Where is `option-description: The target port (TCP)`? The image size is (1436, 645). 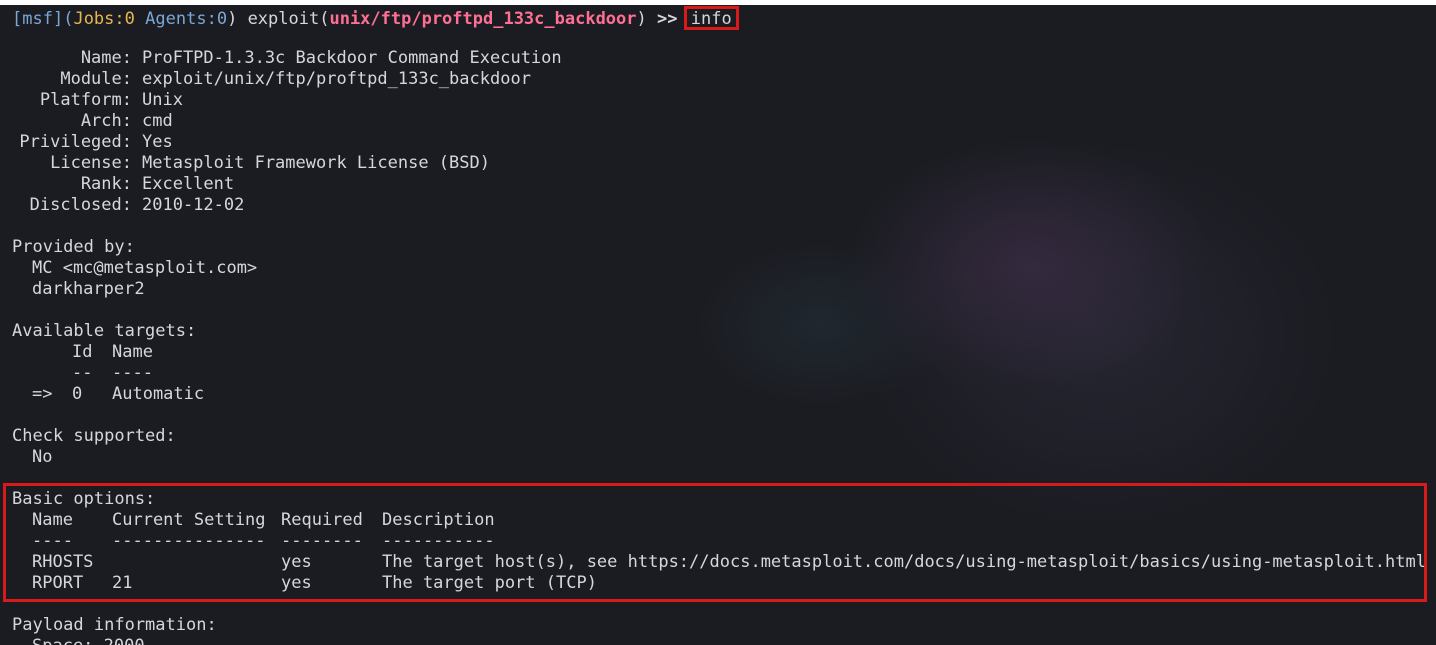 option-description: The target port (TCP) is located at coordinates (489, 583).